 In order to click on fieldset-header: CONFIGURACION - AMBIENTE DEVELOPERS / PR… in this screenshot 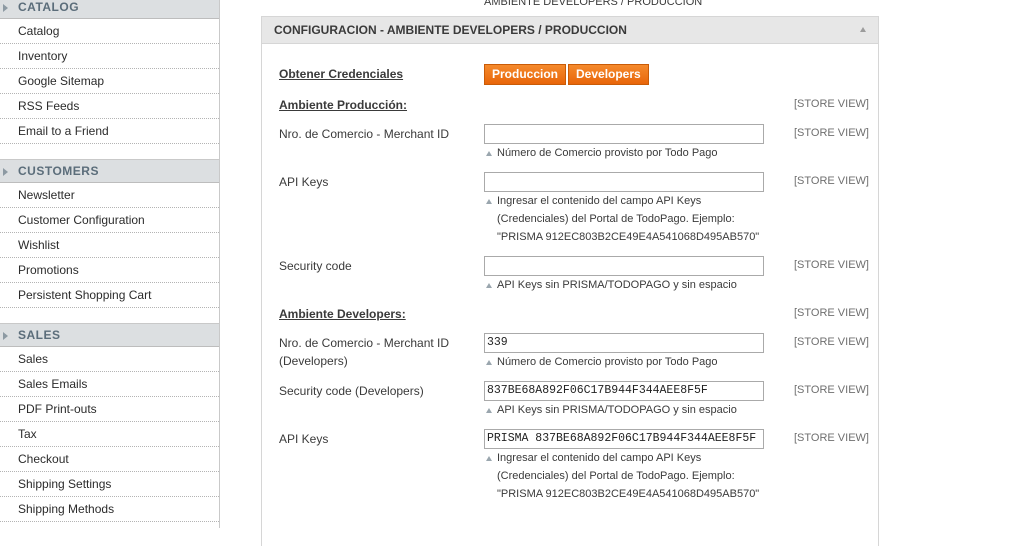, I will do `click(570, 30)`.